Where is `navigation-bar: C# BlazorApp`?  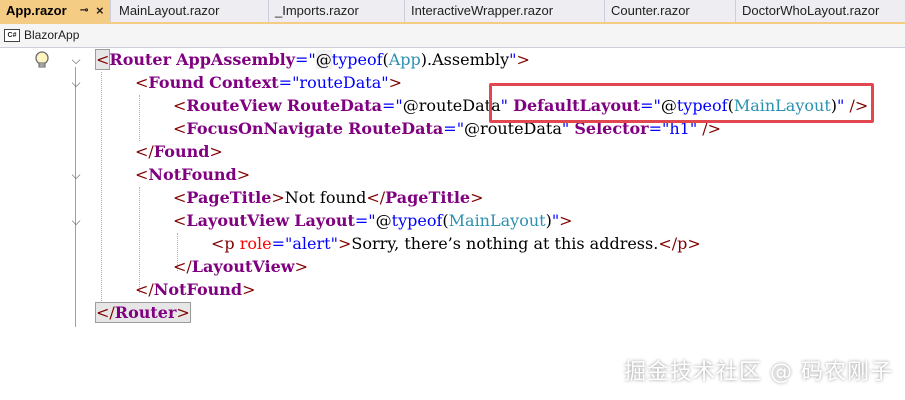 navigation-bar: C# BlazorApp is located at coordinates (452, 36).